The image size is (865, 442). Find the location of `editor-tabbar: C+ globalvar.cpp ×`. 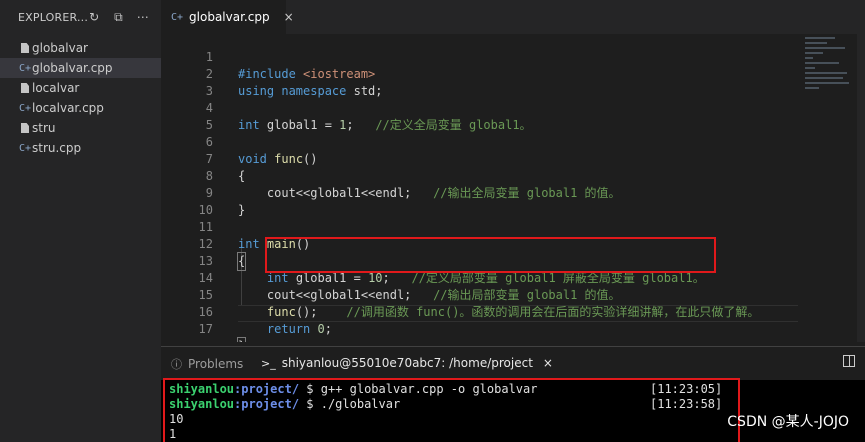

editor-tabbar: C+ globalvar.cpp × is located at coordinates (513, 17).